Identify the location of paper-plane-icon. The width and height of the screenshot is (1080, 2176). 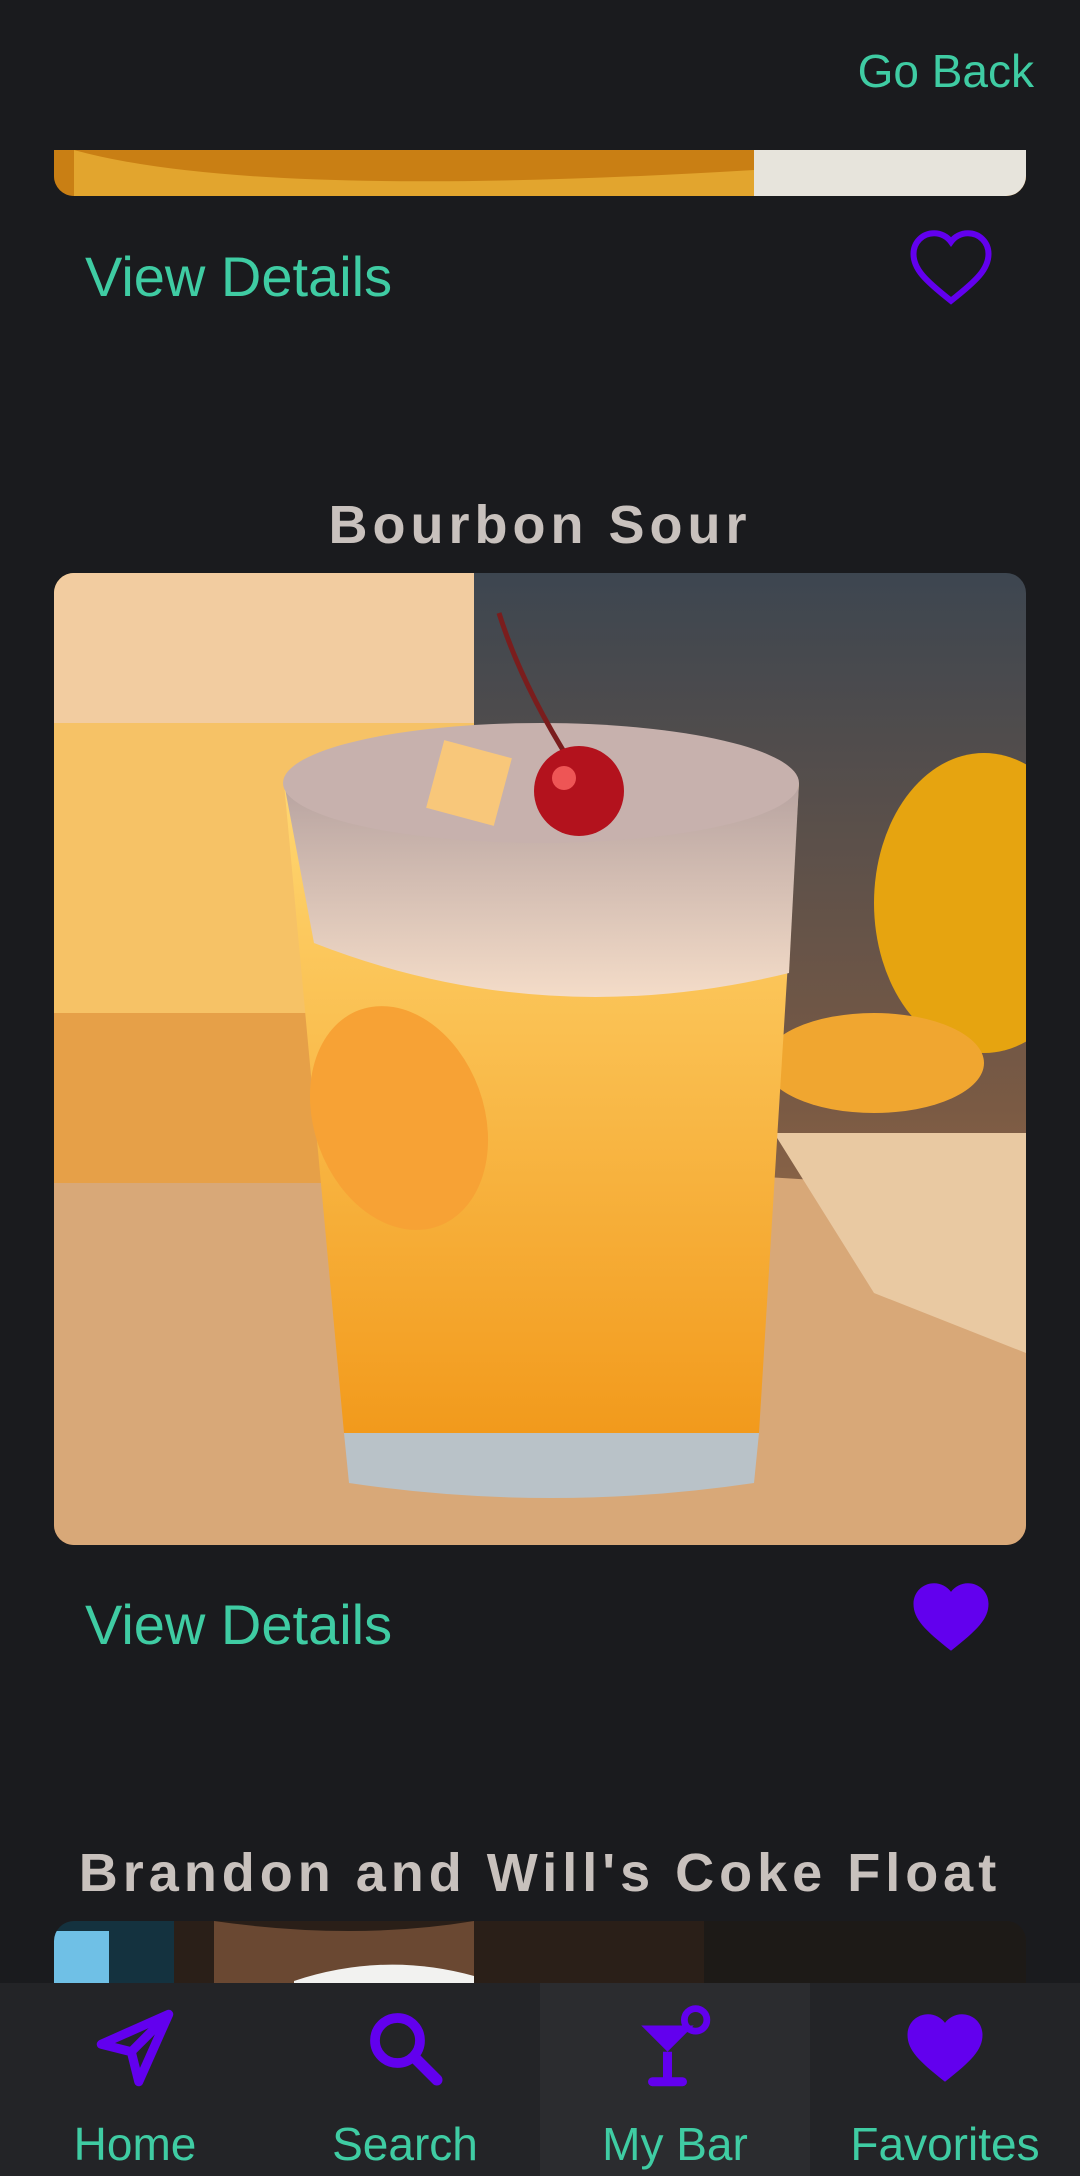
(135, 2048).